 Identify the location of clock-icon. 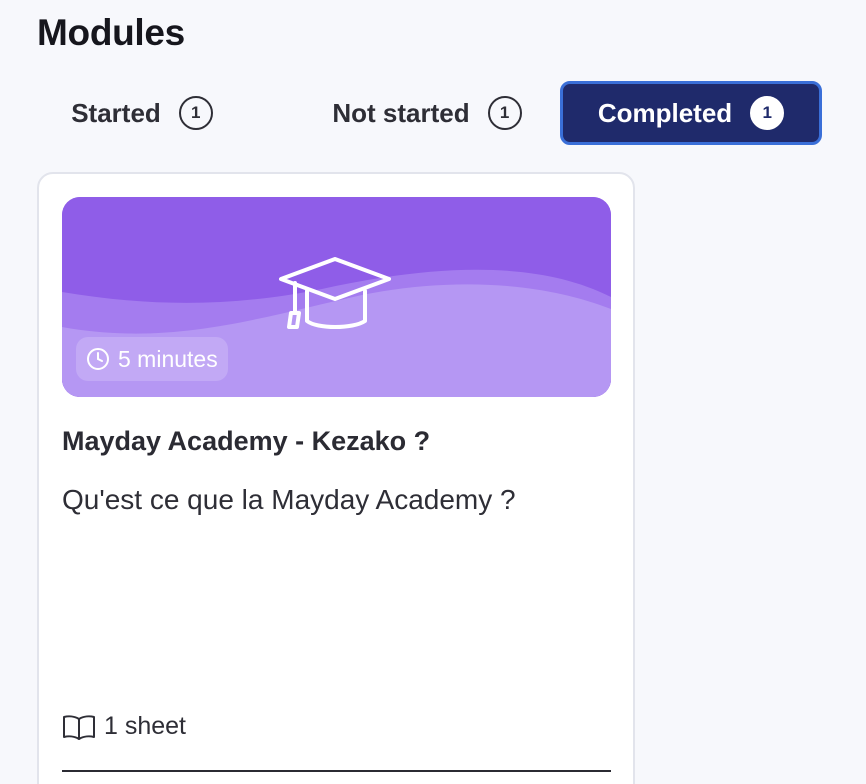
(98, 359).